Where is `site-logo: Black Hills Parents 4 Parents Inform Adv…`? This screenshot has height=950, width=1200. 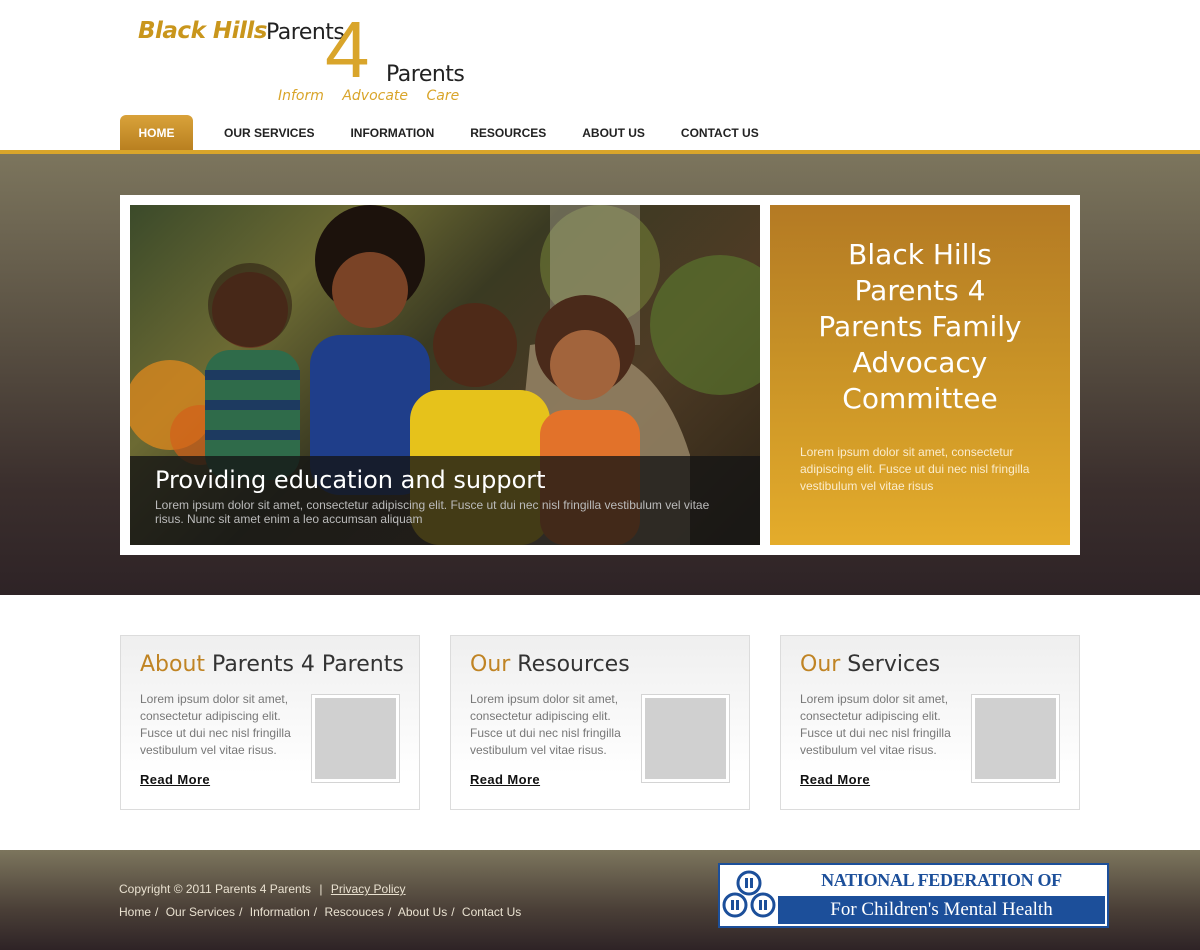
site-logo: Black Hills Parents 4 Parents Inform Adv… is located at coordinates (300, 56).